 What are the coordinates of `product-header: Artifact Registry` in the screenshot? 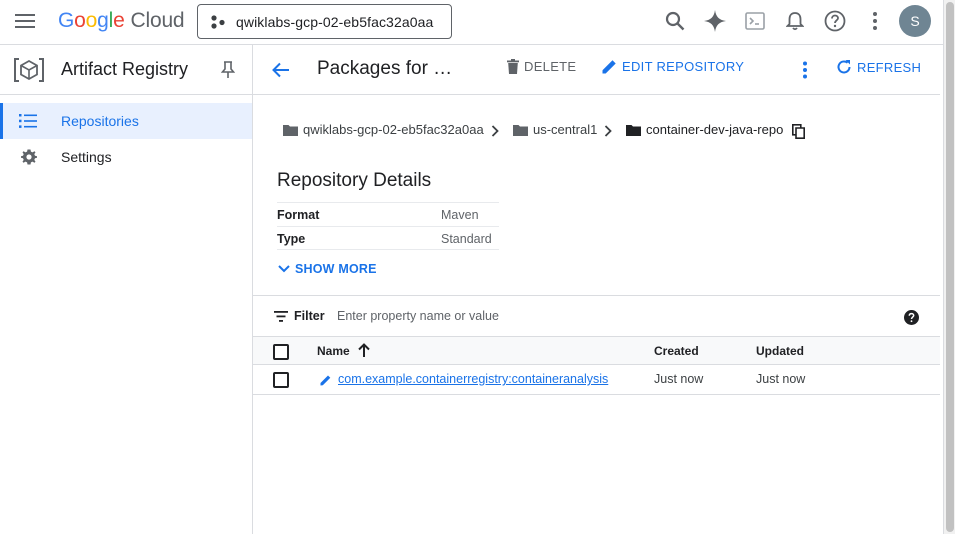 It's located at (126, 70).